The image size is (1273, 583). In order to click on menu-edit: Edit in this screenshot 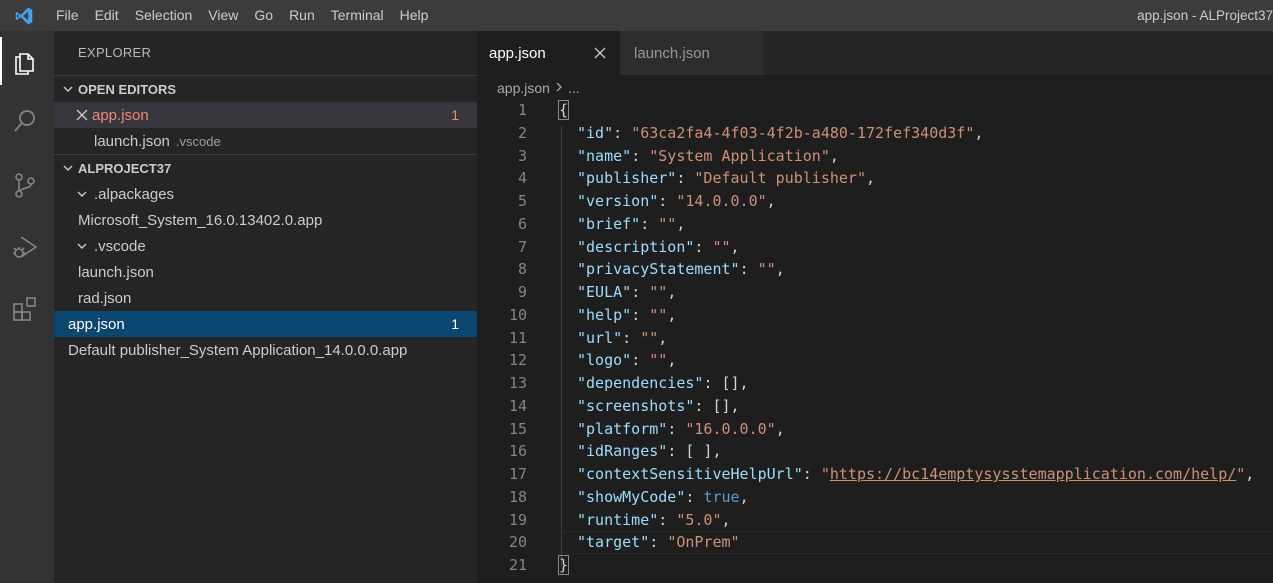, I will do `click(107, 15)`.